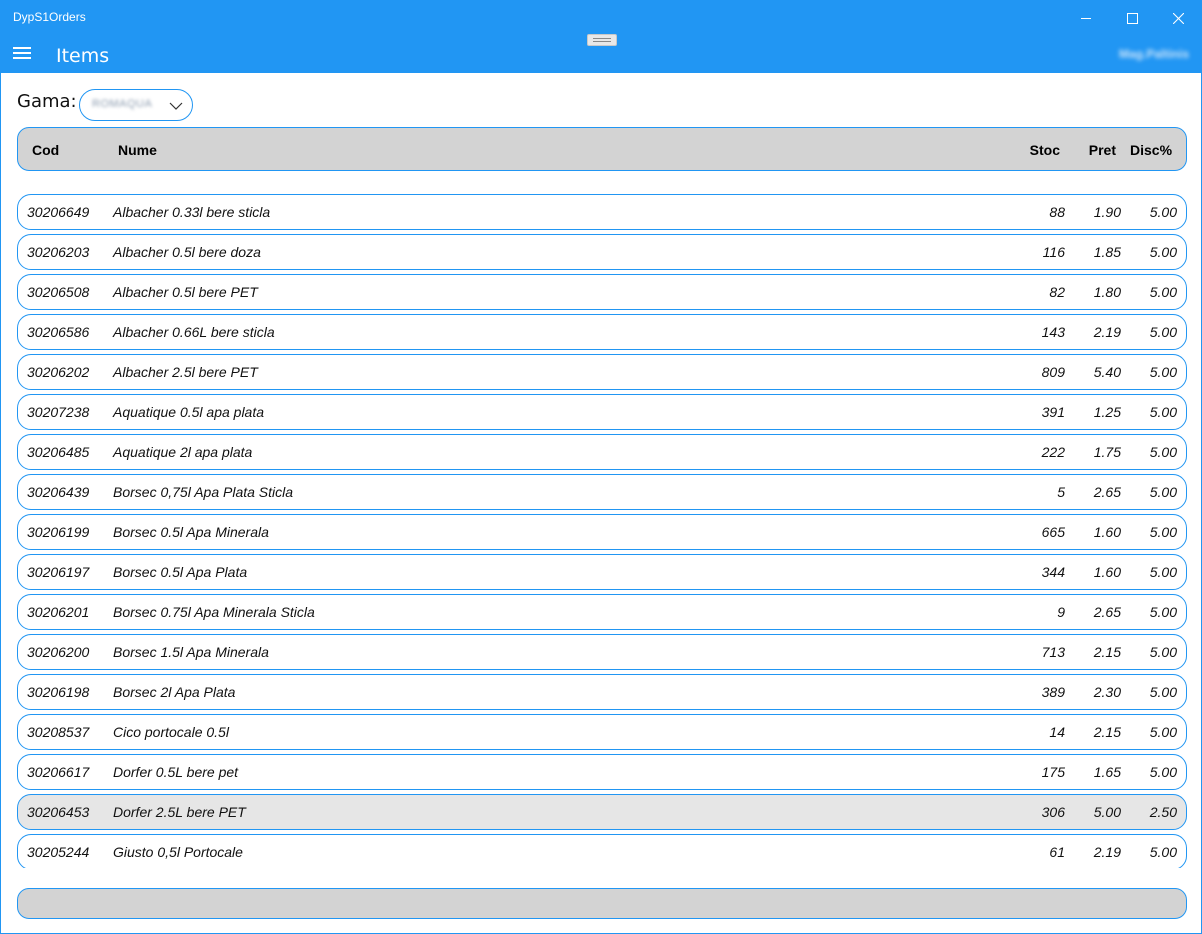  What do you see at coordinates (137, 150) in the screenshot?
I see `header-nume: Nume` at bounding box center [137, 150].